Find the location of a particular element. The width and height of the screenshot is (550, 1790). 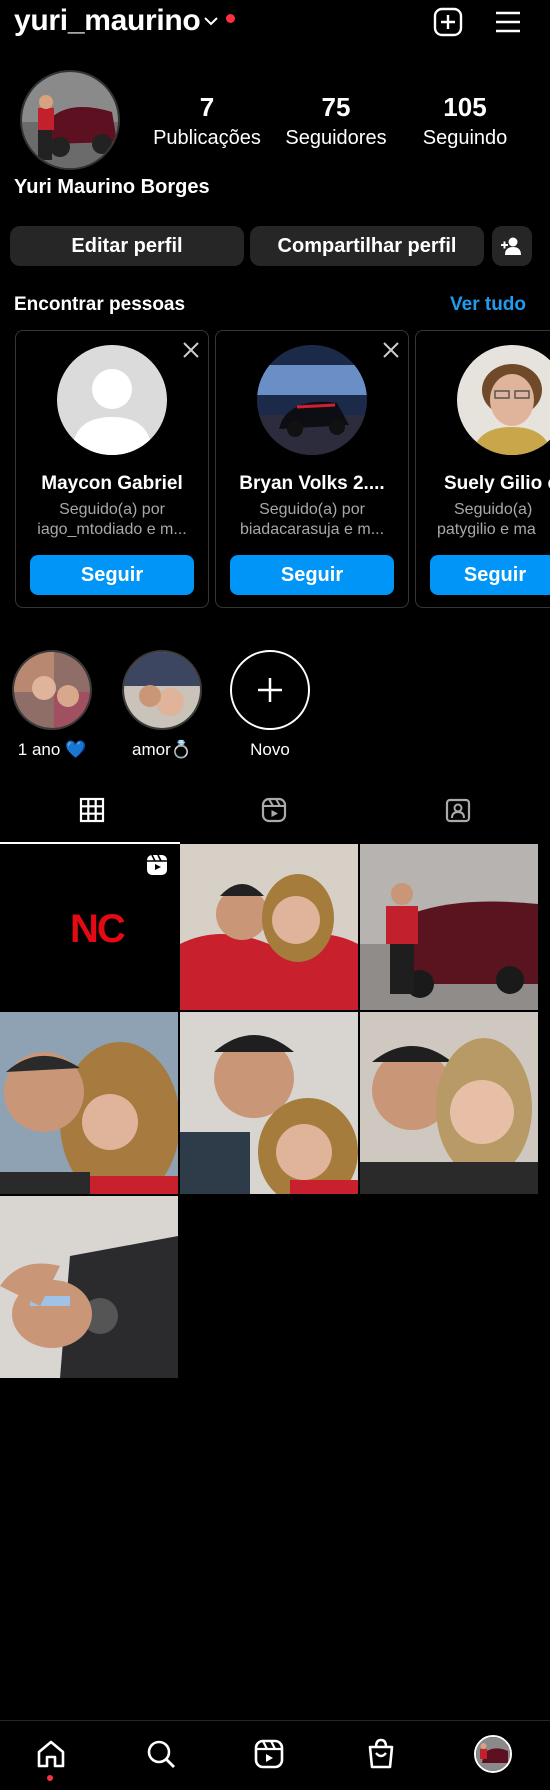

tab-tagged is located at coordinates (457, 815).